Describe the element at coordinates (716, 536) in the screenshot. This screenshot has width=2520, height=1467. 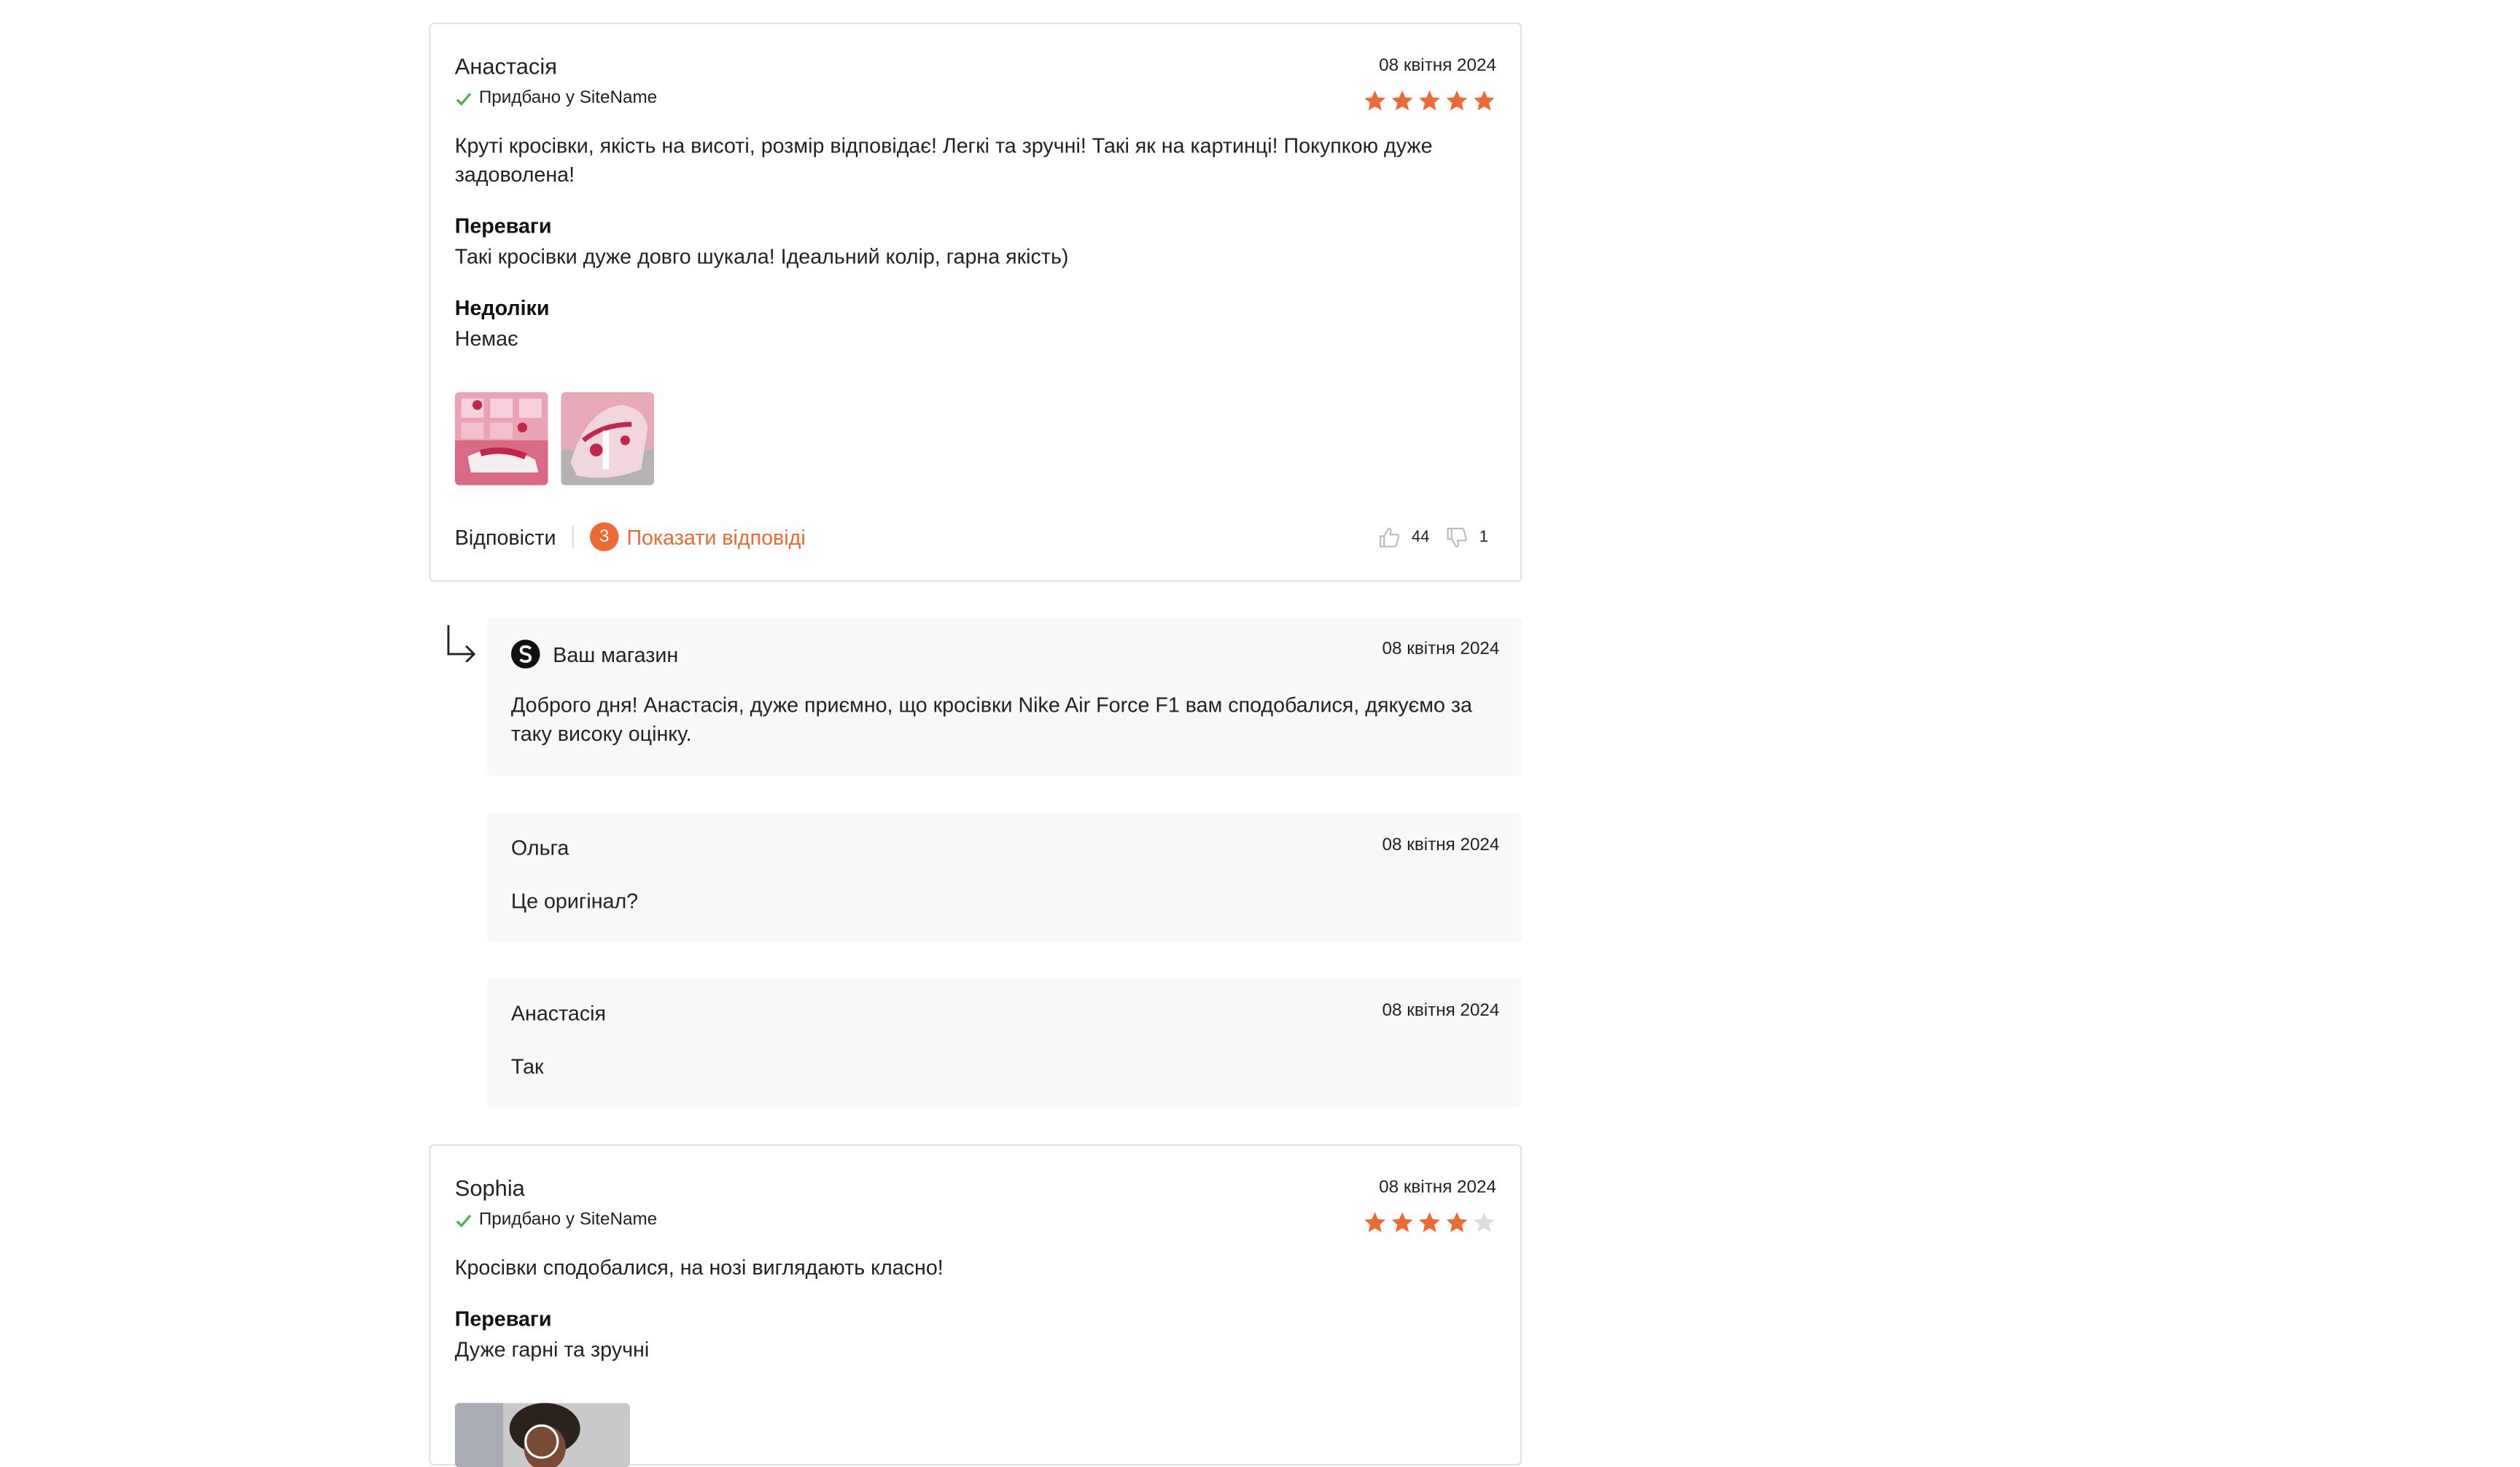
I see `show-replies-label: Показати відповіді` at that location.